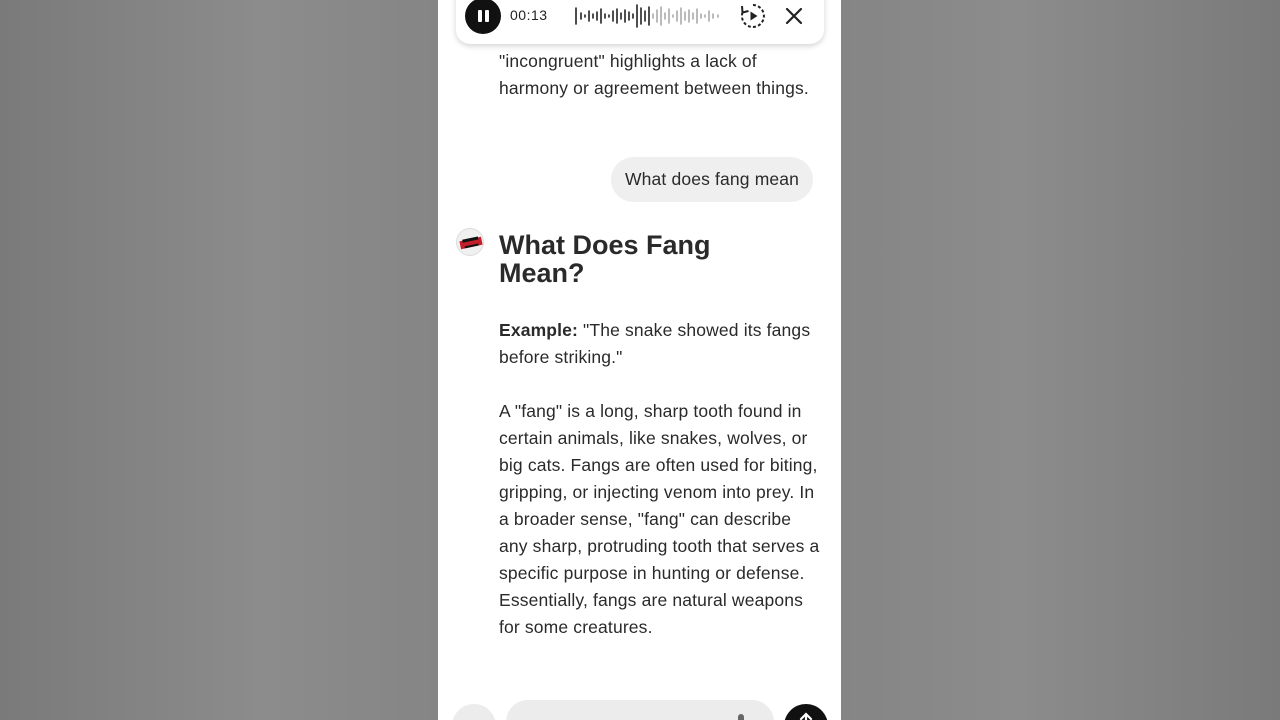 The height and width of the screenshot is (720, 1280). I want to click on user-message-bubble: What does fang mean, so click(712, 179).